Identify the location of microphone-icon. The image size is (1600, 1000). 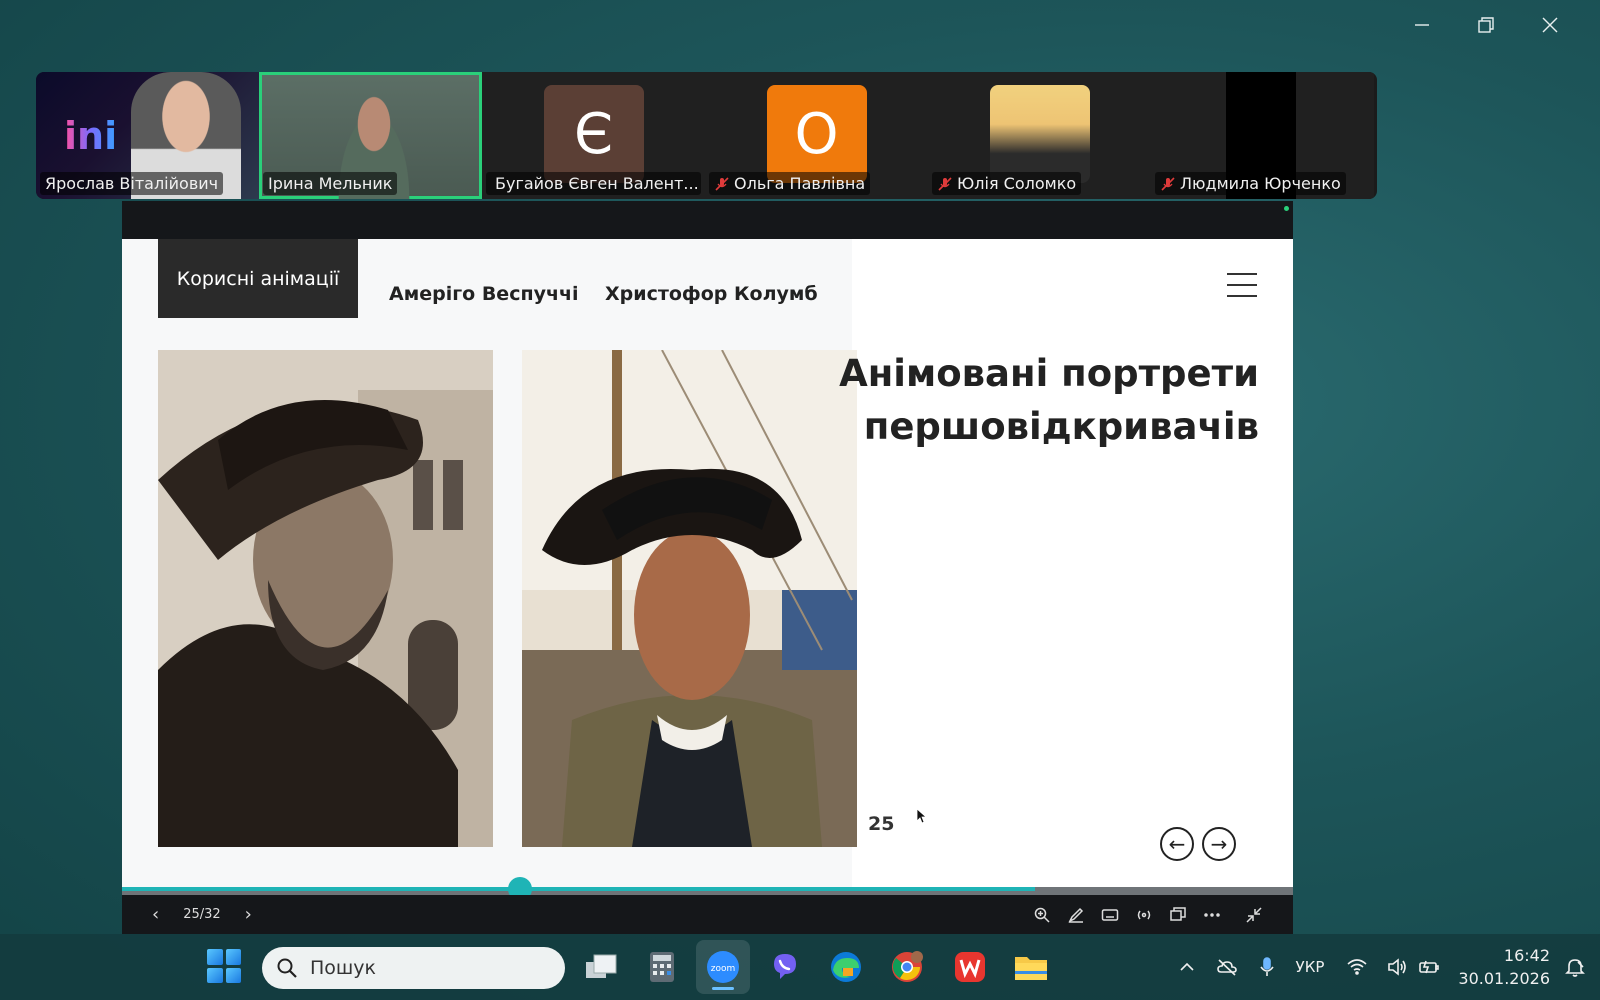
(1267, 967).